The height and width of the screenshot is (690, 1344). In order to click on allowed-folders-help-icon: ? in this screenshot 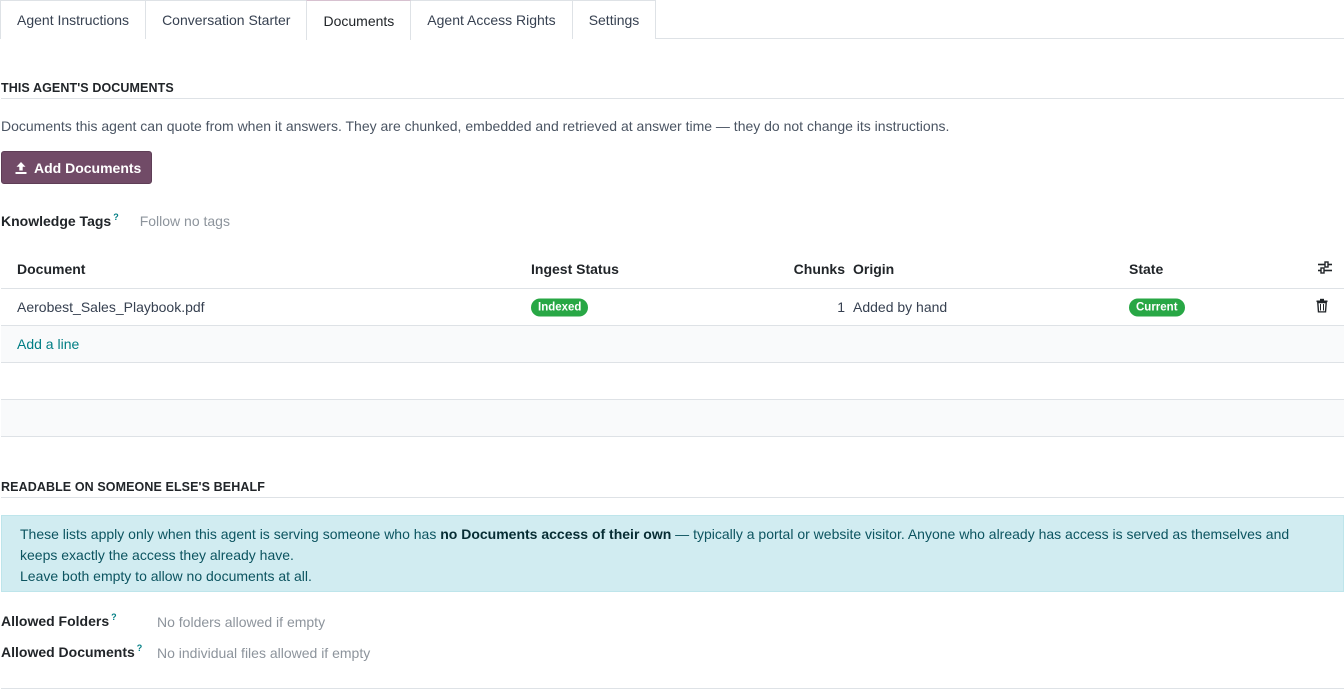, I will do `click(114, 617)`.